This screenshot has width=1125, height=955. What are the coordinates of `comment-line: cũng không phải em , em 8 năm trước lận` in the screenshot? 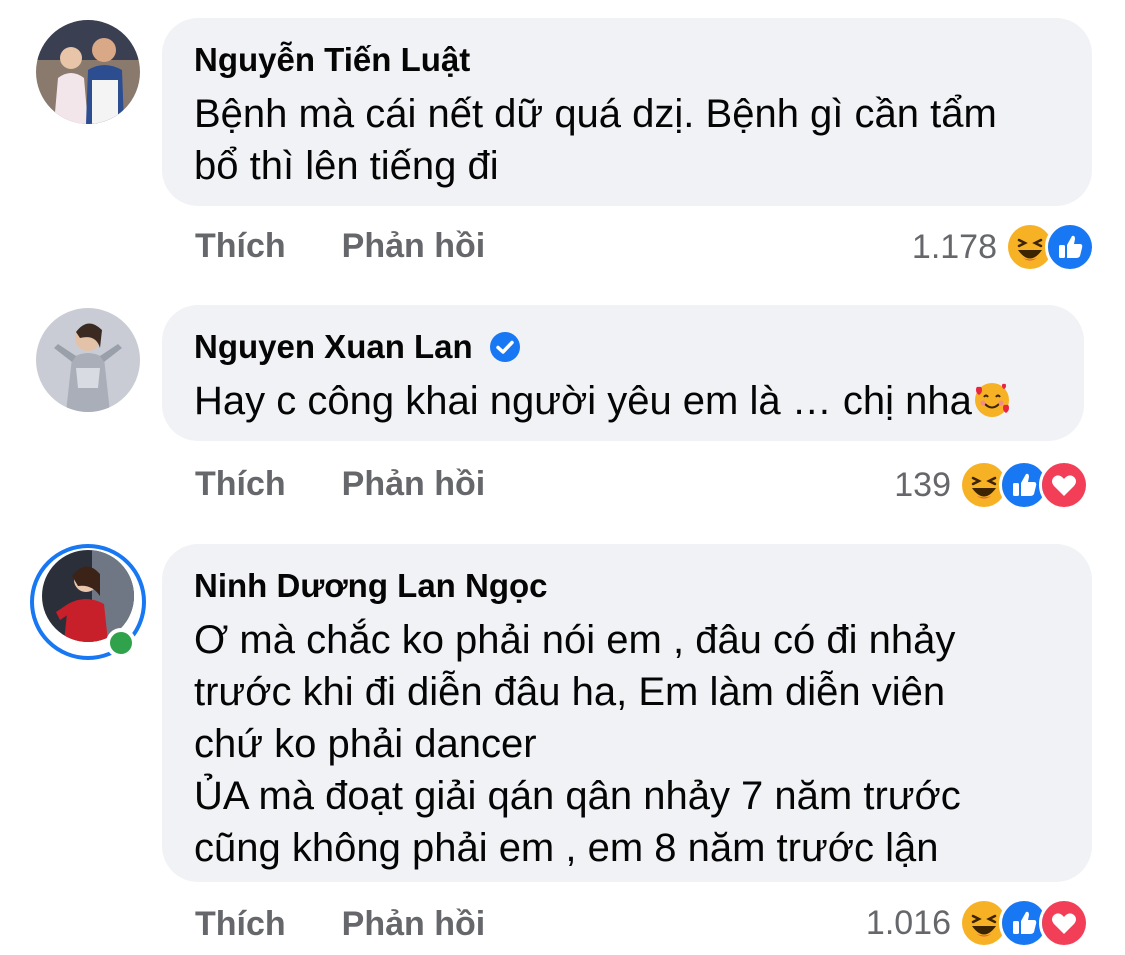 It's located at (566, 848).